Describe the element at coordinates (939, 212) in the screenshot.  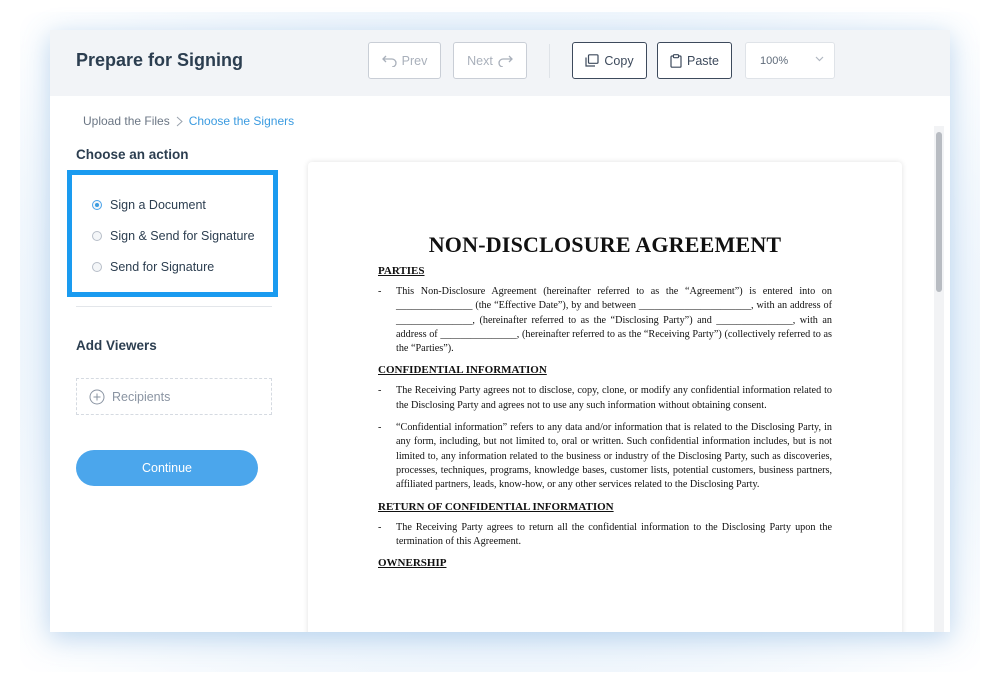
I see `scrollbar-thumb` at that location.